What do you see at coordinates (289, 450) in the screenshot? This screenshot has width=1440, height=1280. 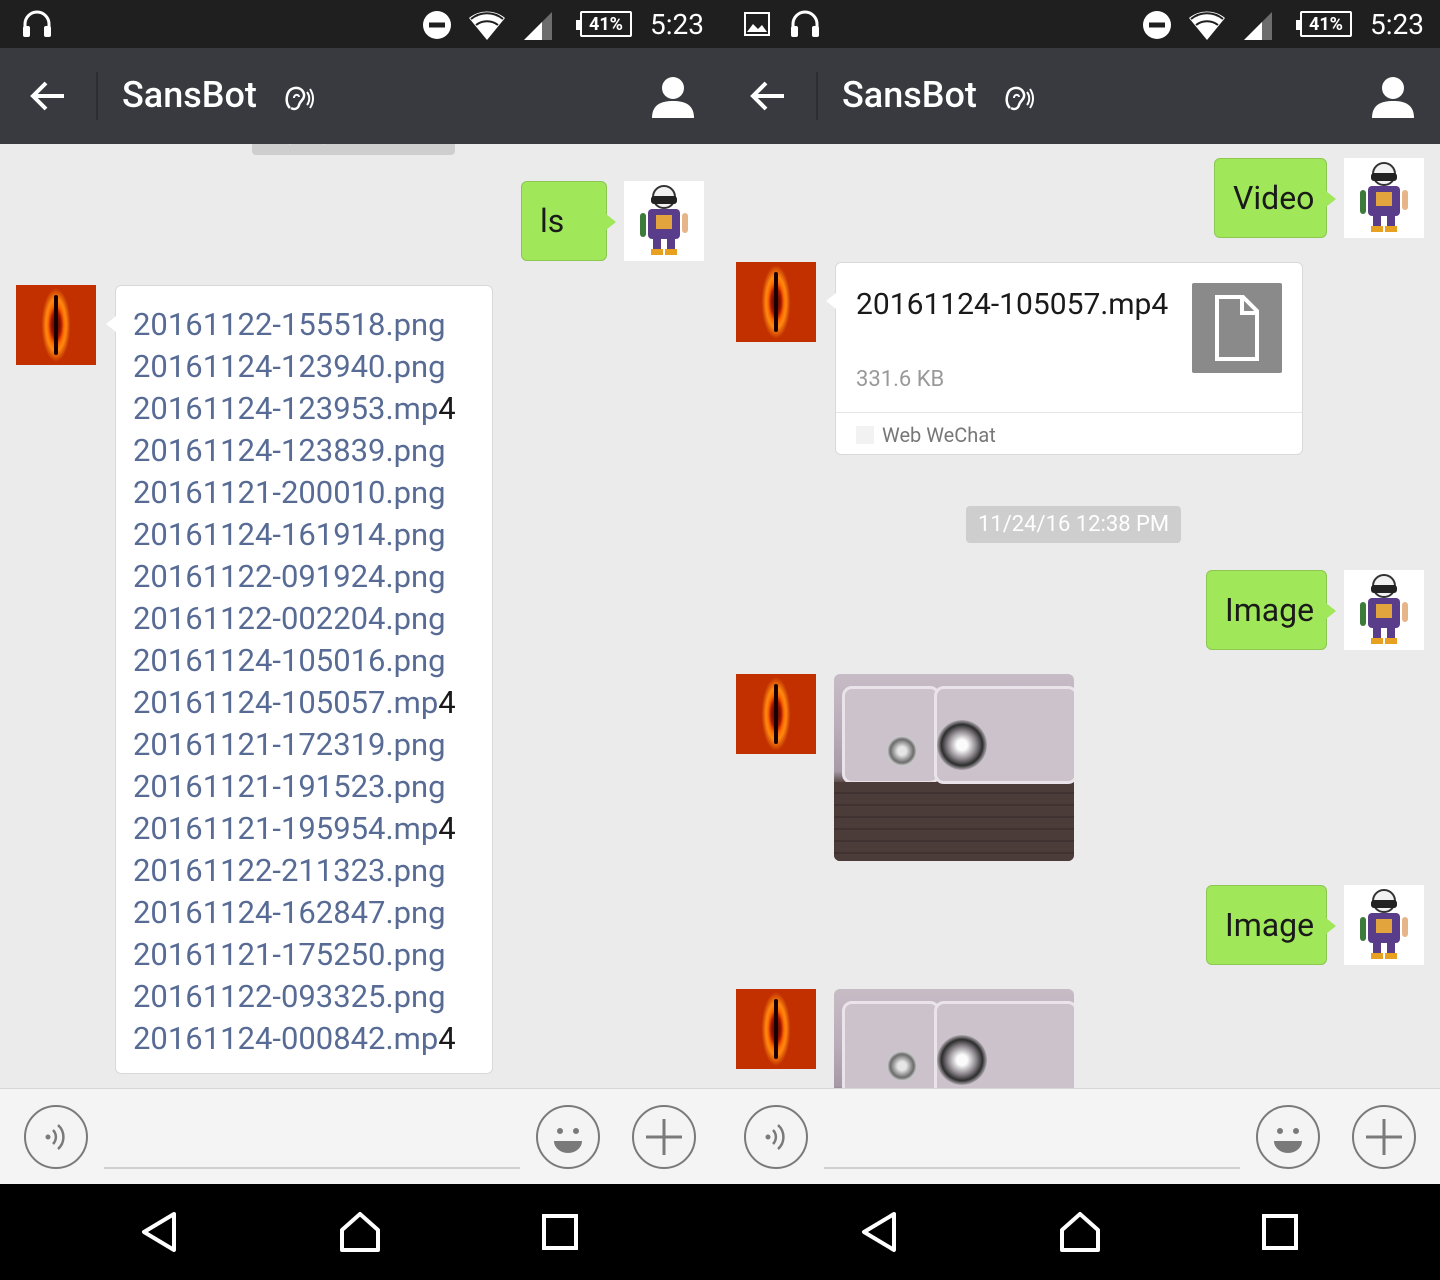 I see `file-line: 20161124-123839.png` at bounding box center [289, 450].